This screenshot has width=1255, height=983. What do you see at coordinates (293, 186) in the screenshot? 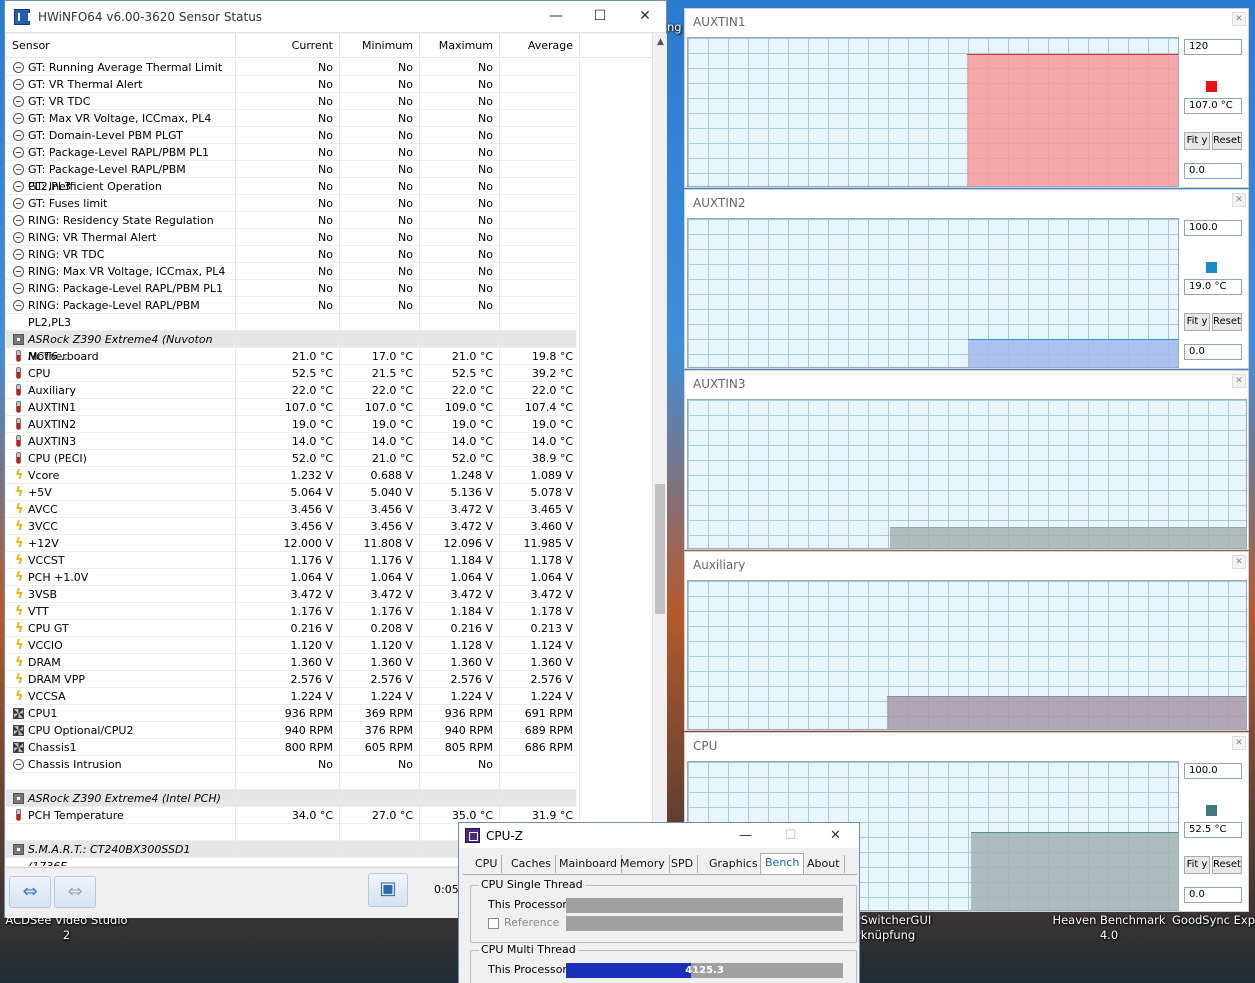
I see `table-row: GT: Inefficient Operation No No No` at bounding box center [293, 186].